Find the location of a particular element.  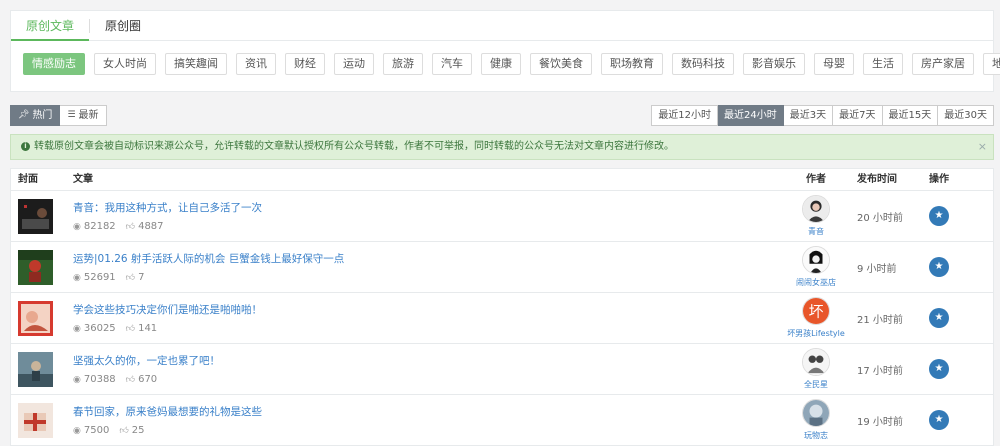

category-food: 餐饮美食 is located at coordinates (561, 64).